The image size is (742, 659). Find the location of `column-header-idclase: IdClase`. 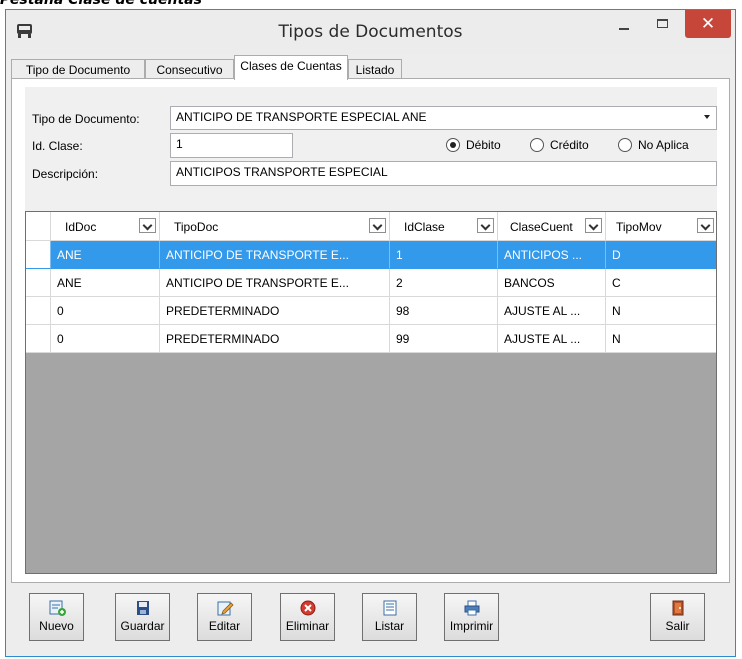

column-header-idclase: IdClase is located at coordinates (444, 226).